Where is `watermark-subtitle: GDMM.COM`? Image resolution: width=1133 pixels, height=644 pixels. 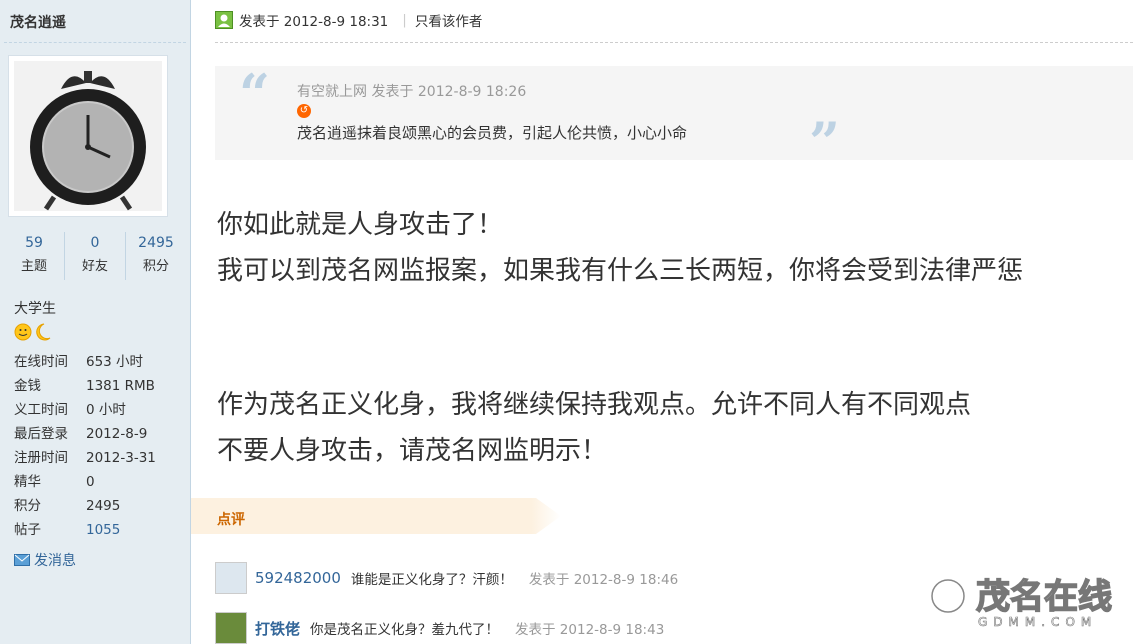 watermark-subtitle: GDMM.COM is located at coordinates (1037, 622).